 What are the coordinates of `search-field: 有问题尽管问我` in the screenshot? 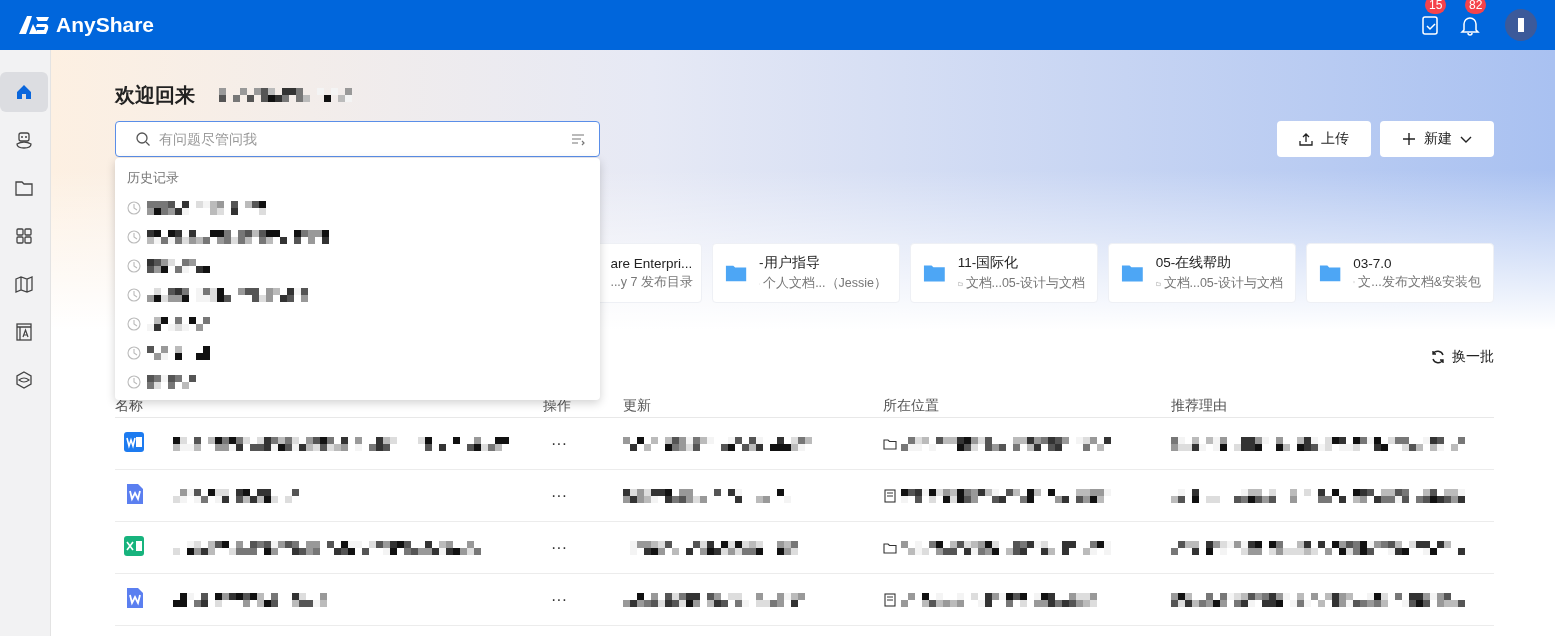 It's located at (357, 139).